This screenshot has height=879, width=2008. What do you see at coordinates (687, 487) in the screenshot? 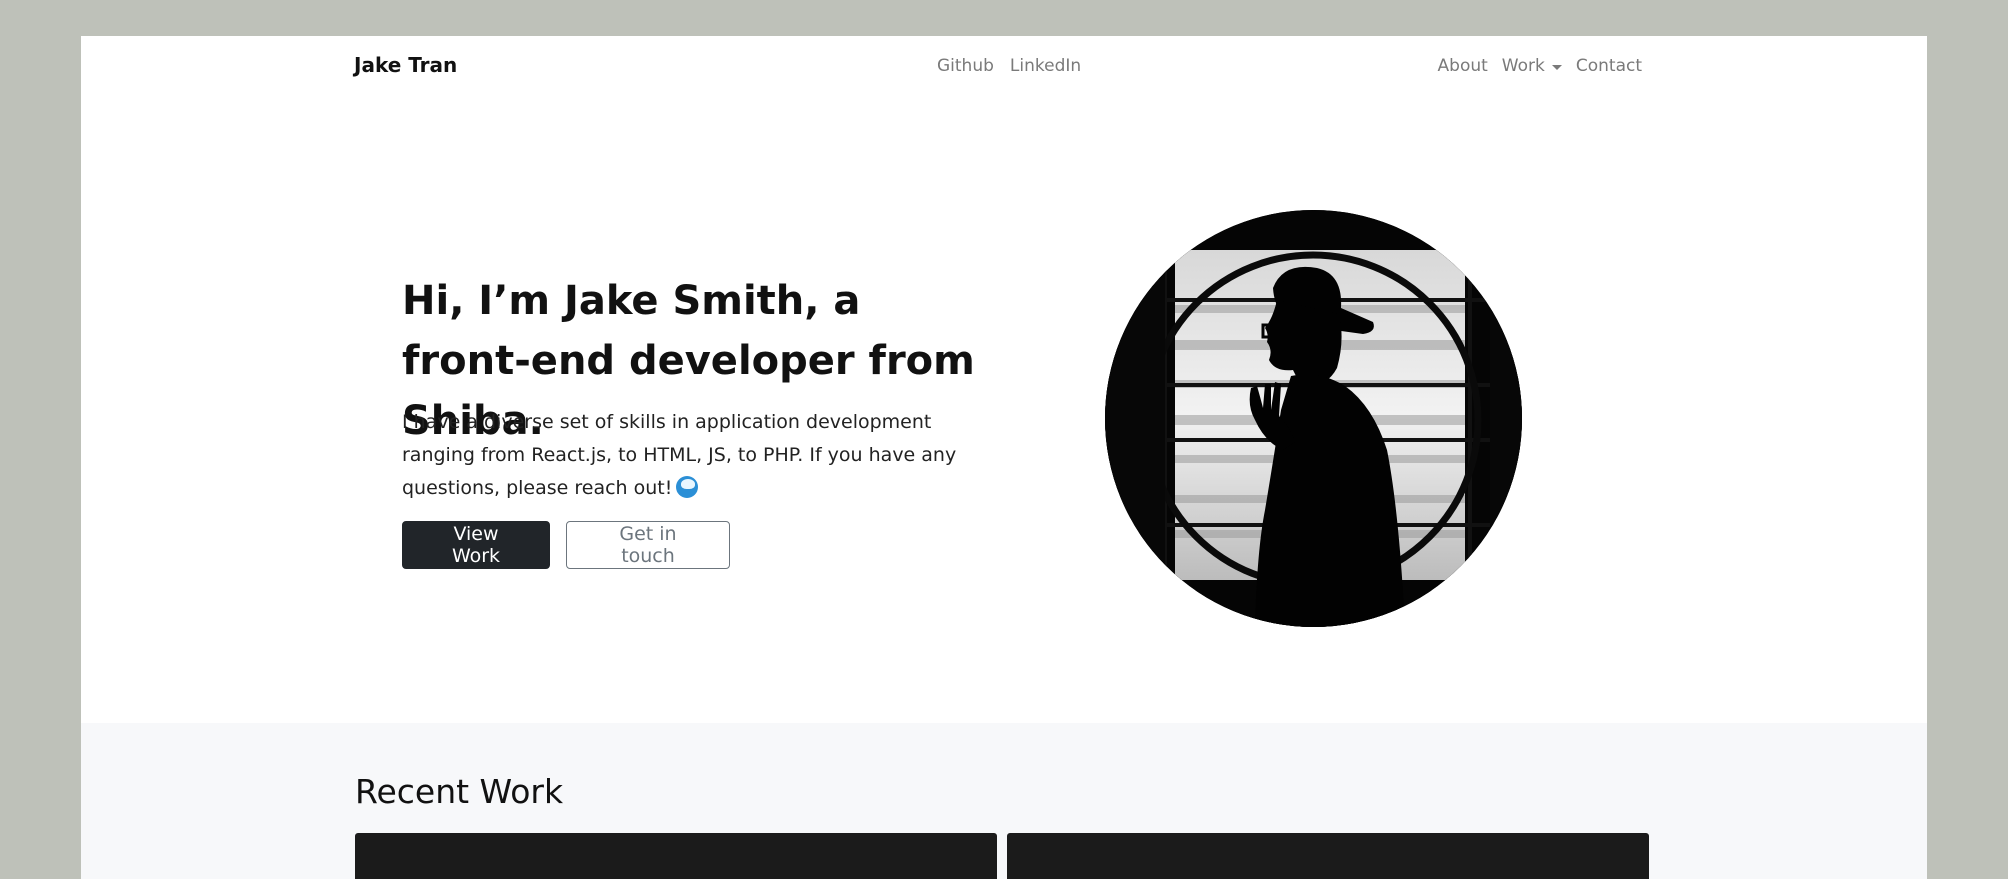
I see `water-wave-icon` at bounding box center [687, 487].